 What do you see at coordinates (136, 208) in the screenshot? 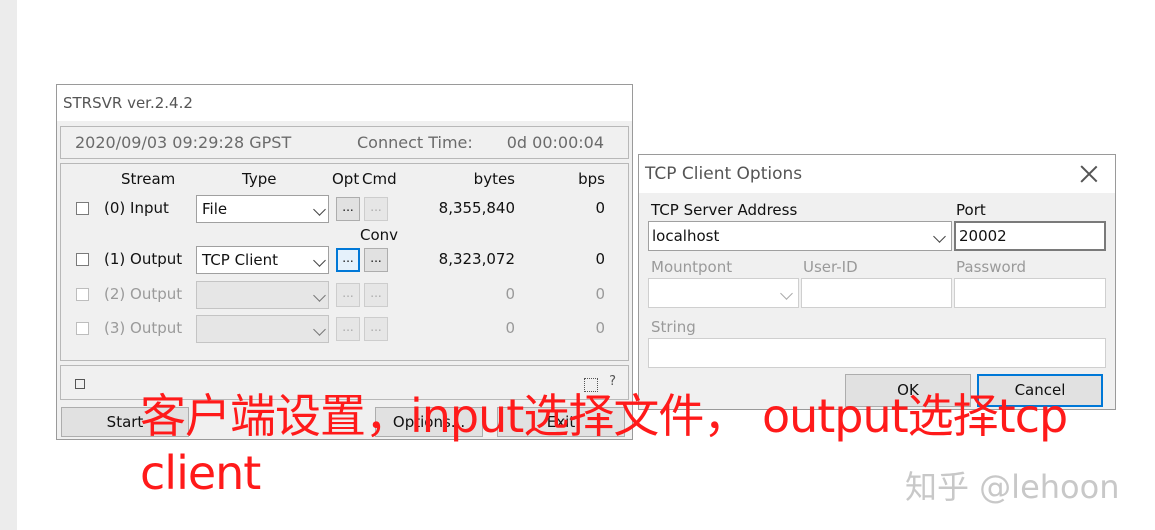
I see `stream-label-0: (0) Input` at bounding box center [136, 208].